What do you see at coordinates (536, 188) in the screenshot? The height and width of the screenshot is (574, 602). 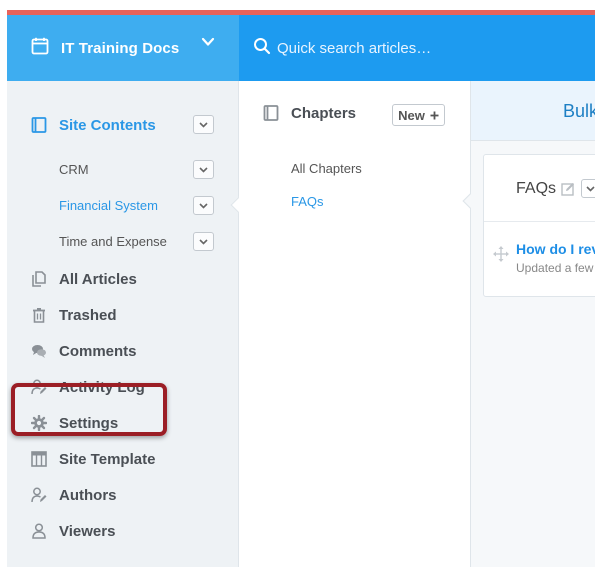 I see `card-title: FAQs` at bounding box center [536, 188].